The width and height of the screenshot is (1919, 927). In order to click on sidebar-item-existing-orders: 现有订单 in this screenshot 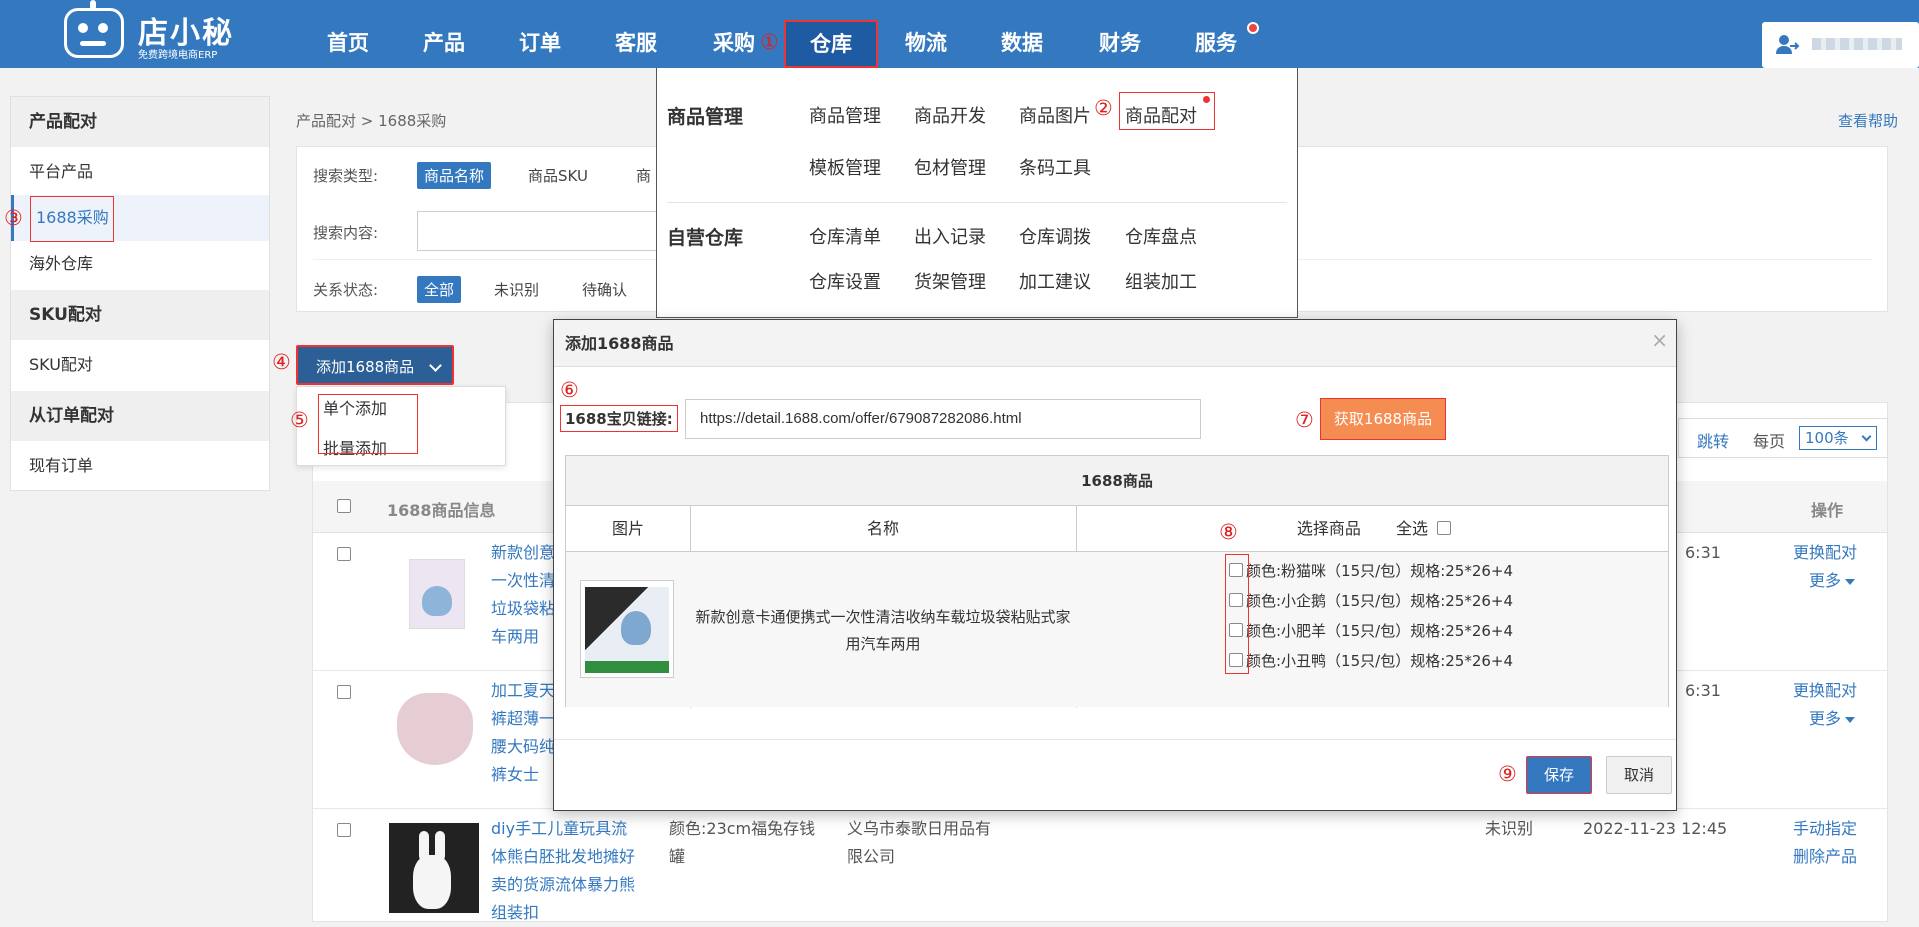, I will do `click(140, 466)`.